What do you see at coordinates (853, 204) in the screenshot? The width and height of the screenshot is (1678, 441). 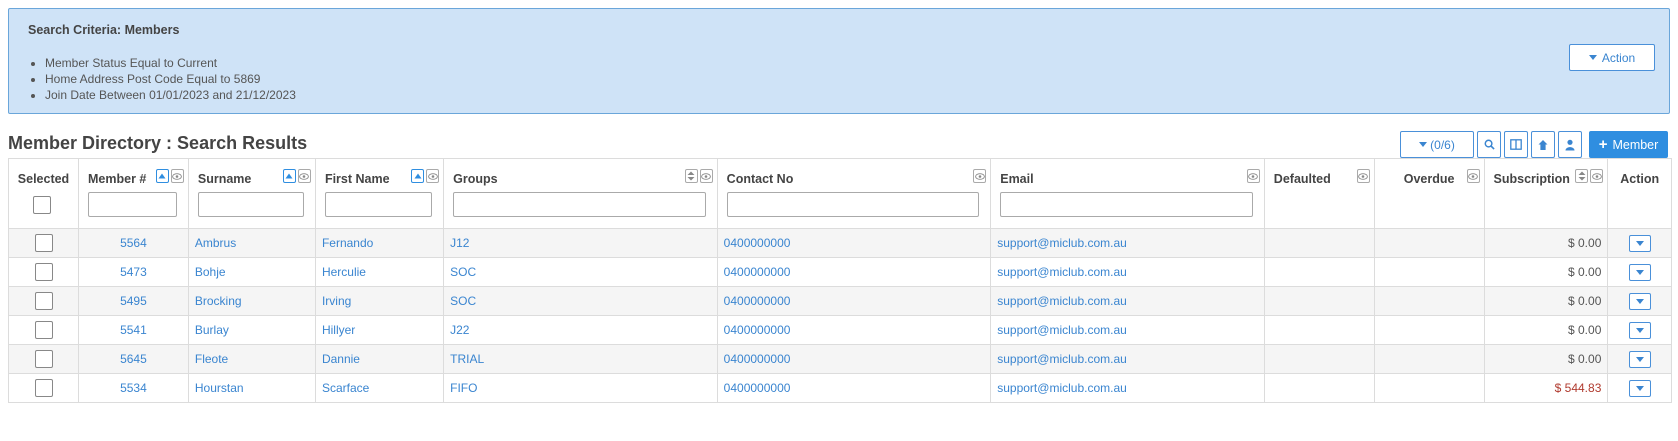 I see `contact-no-filter-input` at bounding box center [853, 204].